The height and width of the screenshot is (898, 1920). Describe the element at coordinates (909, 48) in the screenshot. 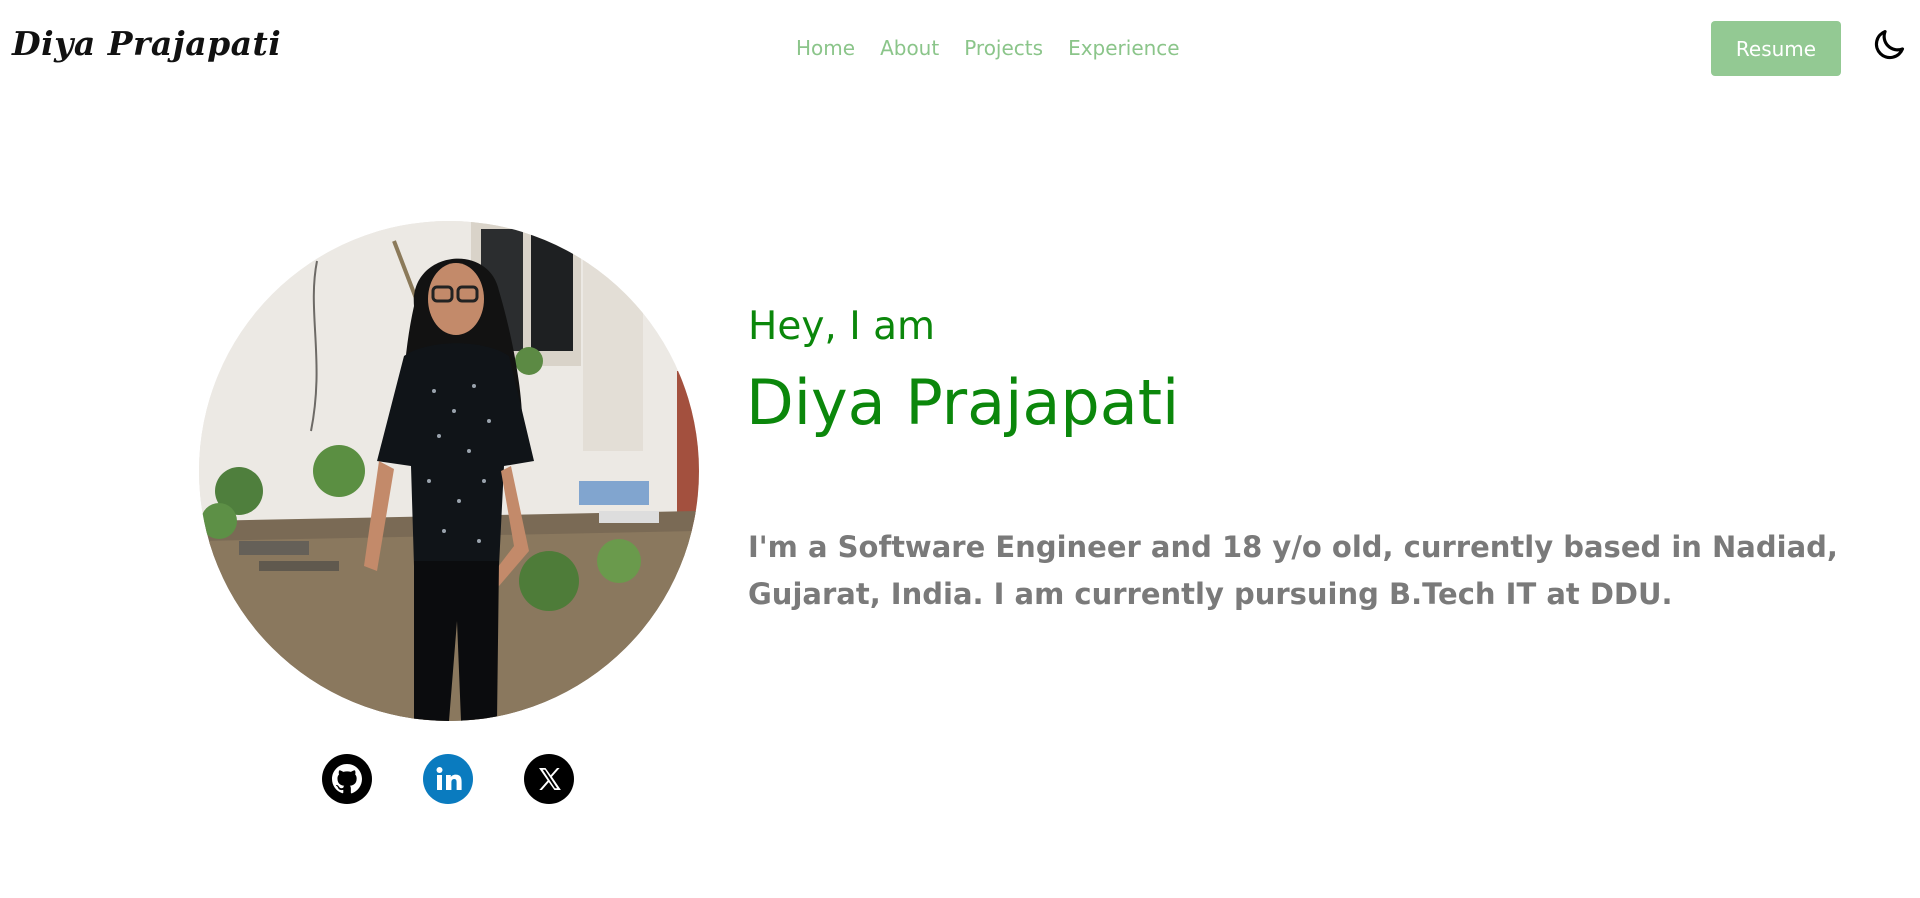

I see `nav-link-about: About` at that location.